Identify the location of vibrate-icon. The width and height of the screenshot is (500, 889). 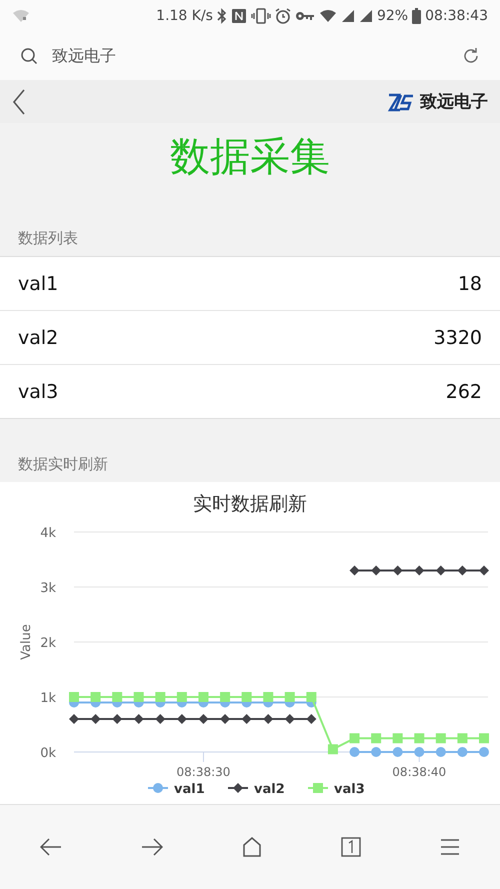
(260, 16).